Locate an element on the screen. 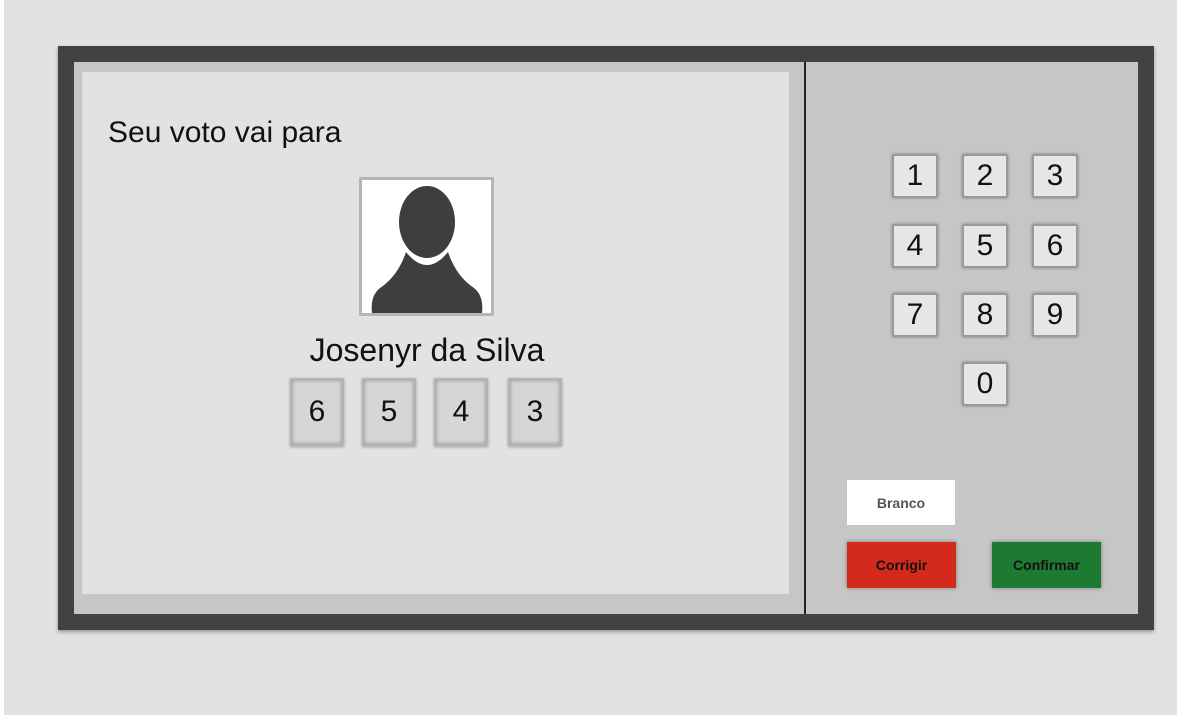 This screenshot has width=1177, height=715. candidate-digit-3: 4 is located at coordinates (461, 412).